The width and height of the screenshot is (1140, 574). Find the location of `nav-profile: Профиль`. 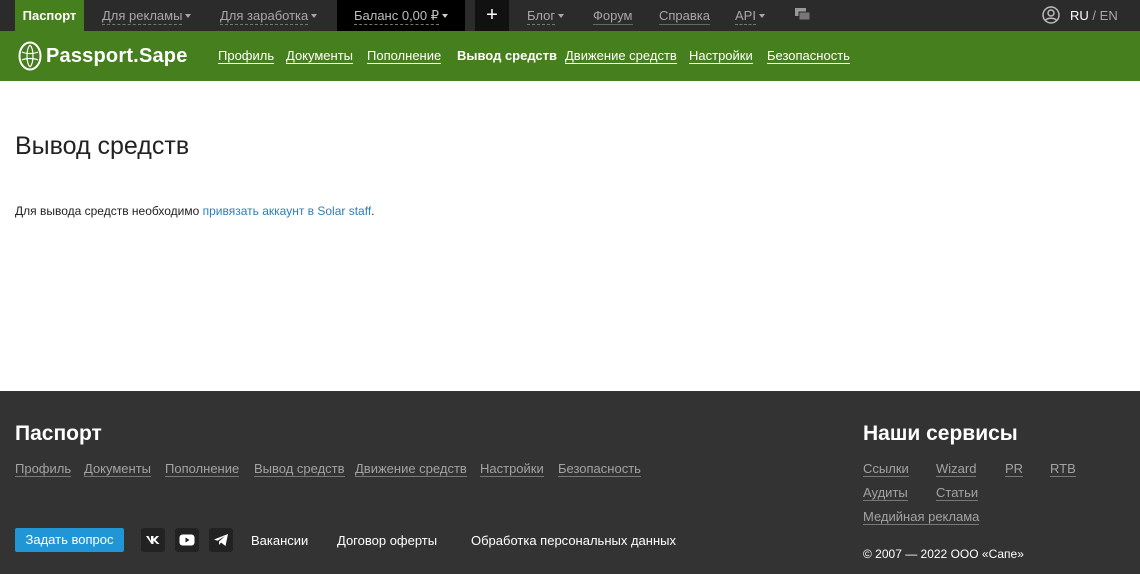

nav-profile: Профиль is located at coordinates (246, 56).